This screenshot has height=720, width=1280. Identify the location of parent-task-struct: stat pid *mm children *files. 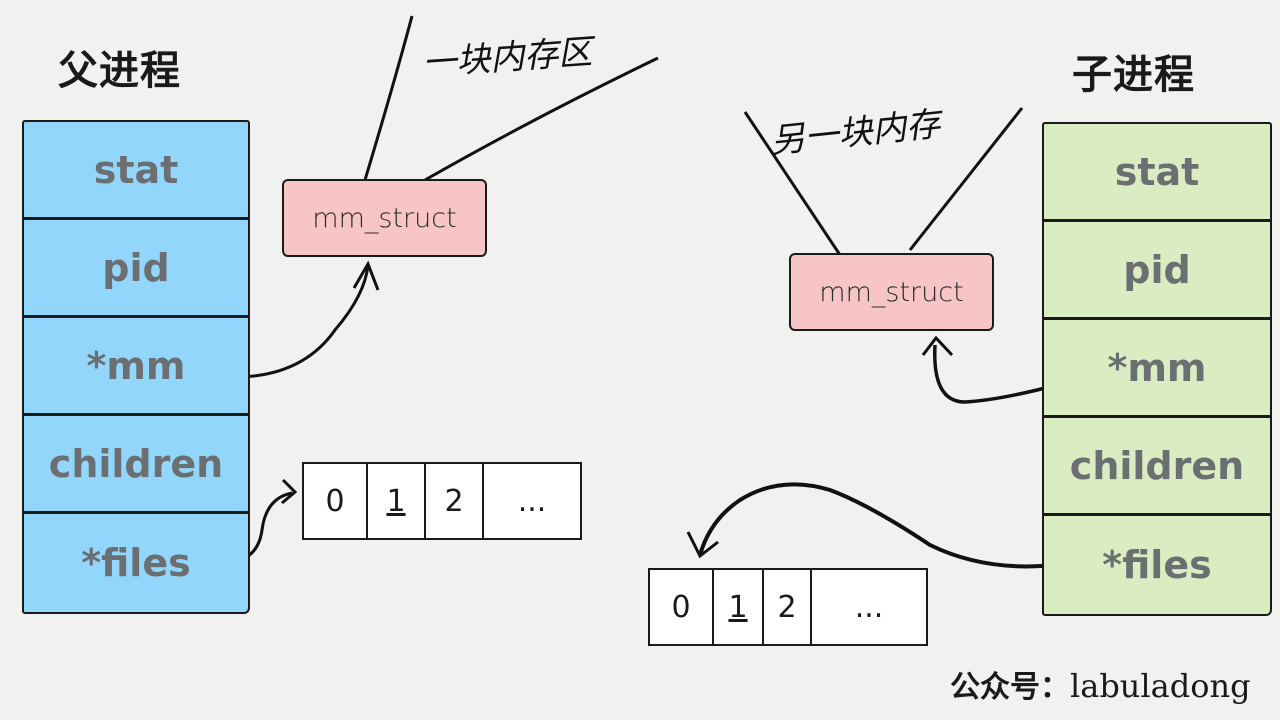
(136, 367).